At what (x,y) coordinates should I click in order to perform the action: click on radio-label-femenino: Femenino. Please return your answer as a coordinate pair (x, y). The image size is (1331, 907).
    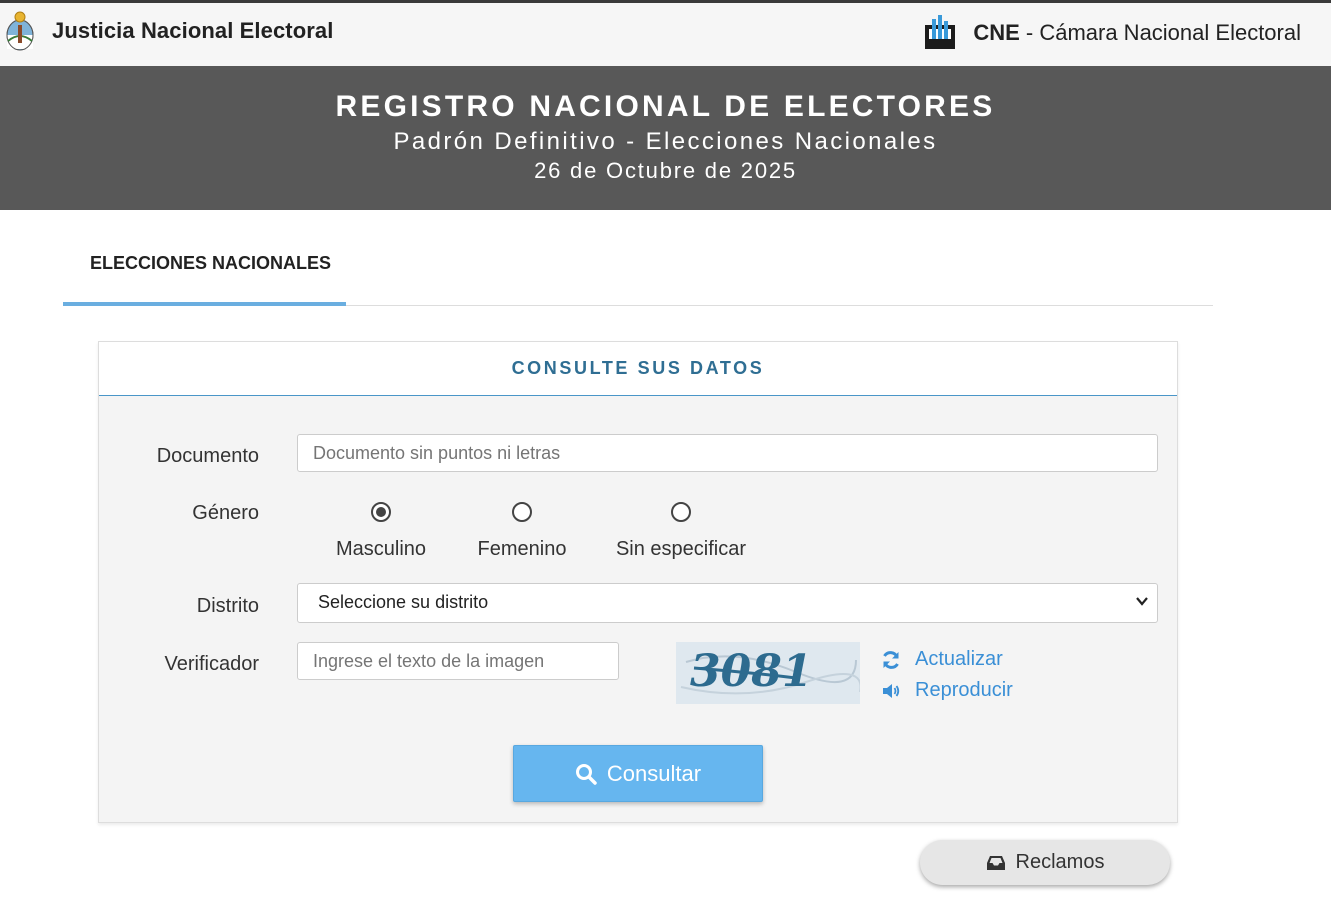
    Looking at the image, I should click on (522, 549).